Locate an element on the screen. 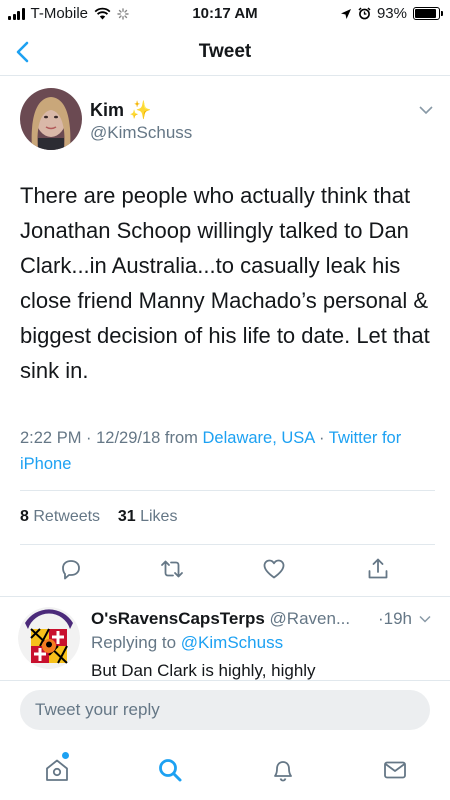  chevron-down-icon is located at coordinates (426, 110).